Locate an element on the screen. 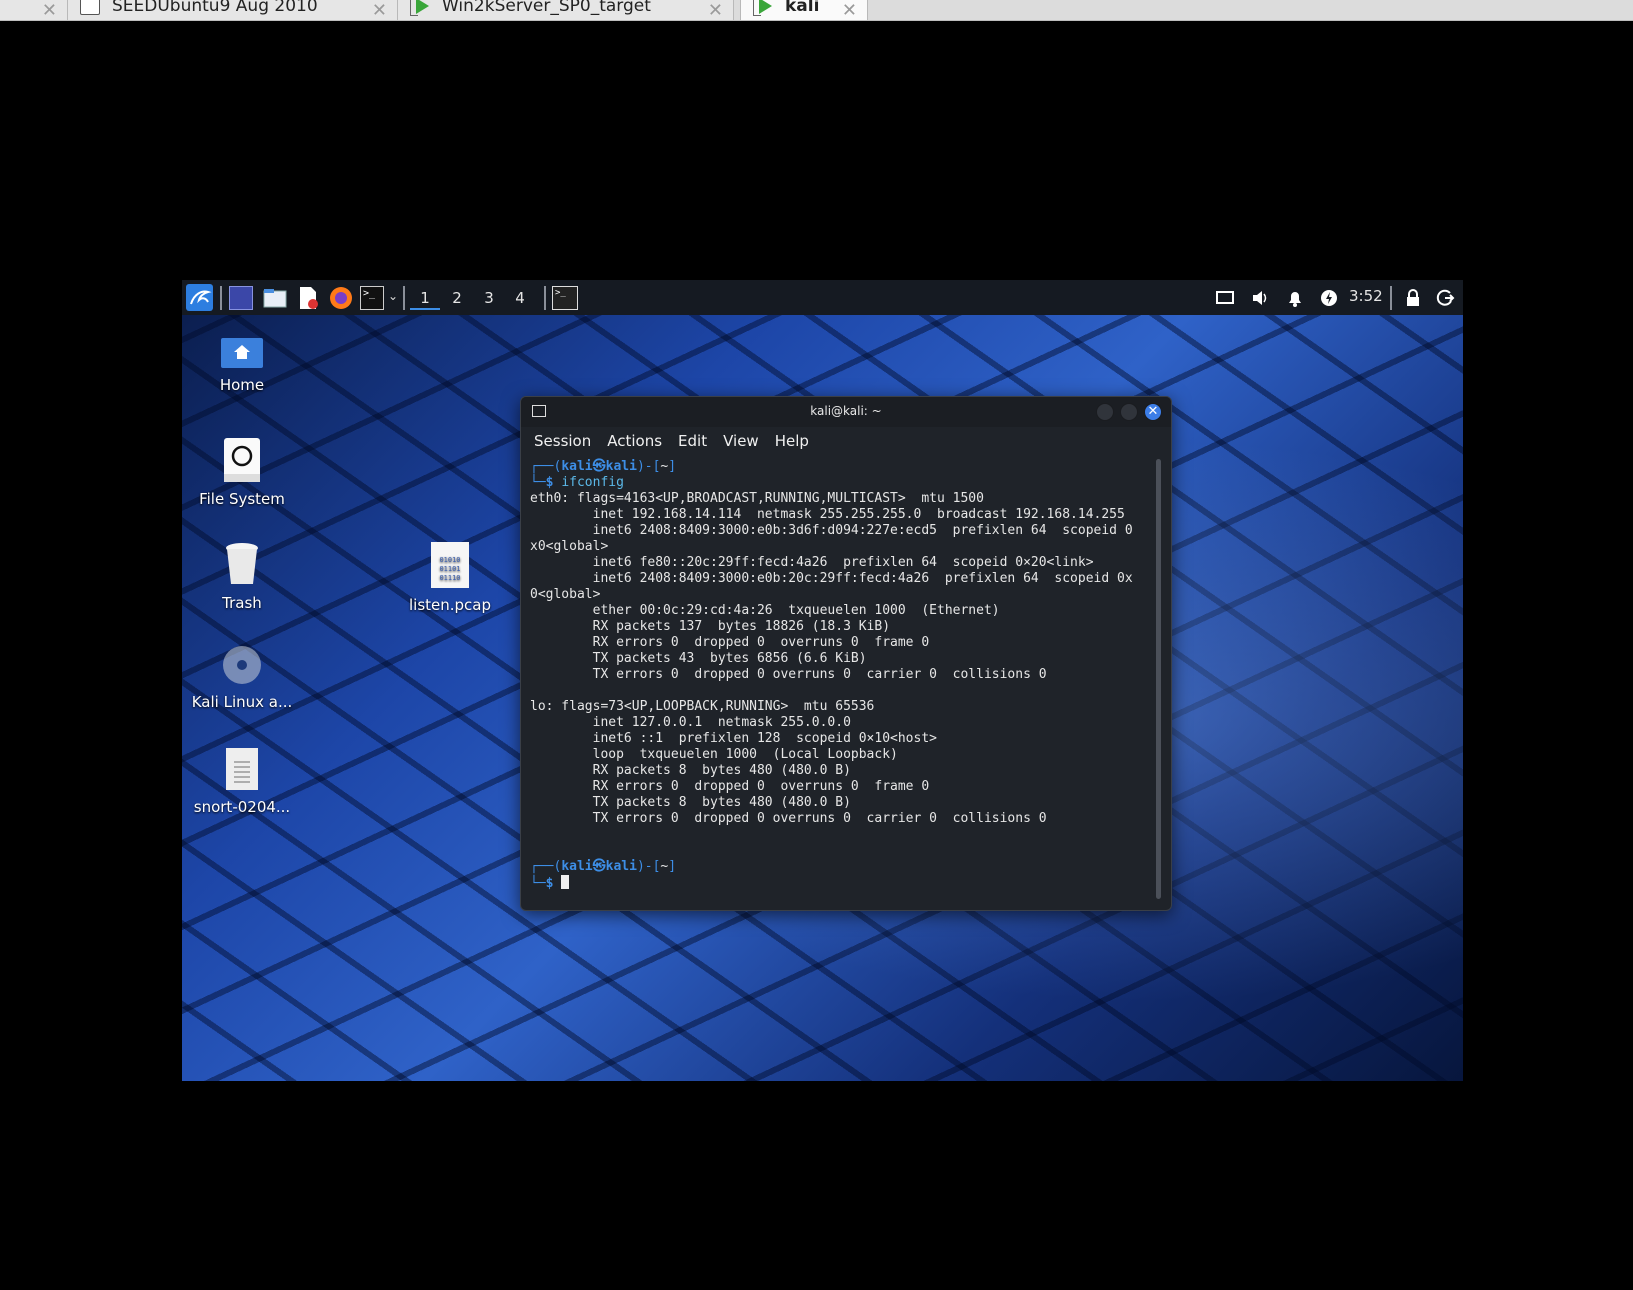  text-file-icon is located at coordinates (242, 769).